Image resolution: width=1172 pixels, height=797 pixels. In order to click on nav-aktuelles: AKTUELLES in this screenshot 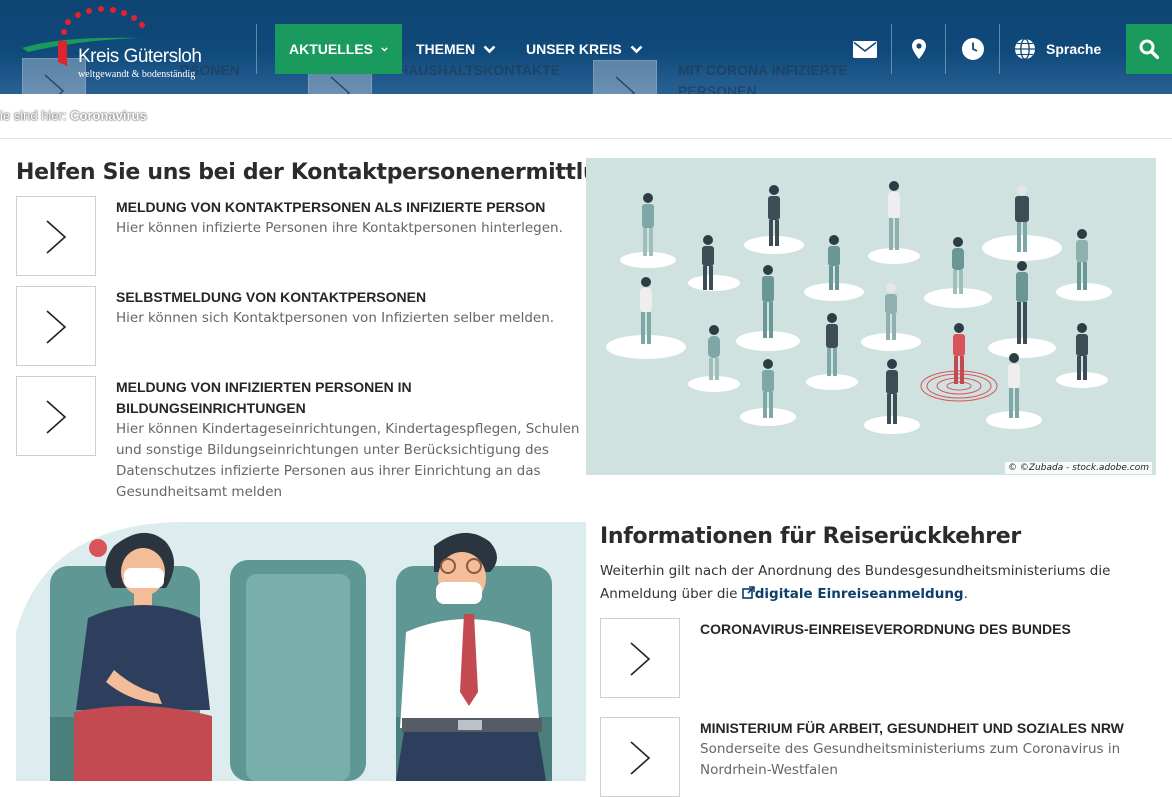, I will do `click(338, 49)`.